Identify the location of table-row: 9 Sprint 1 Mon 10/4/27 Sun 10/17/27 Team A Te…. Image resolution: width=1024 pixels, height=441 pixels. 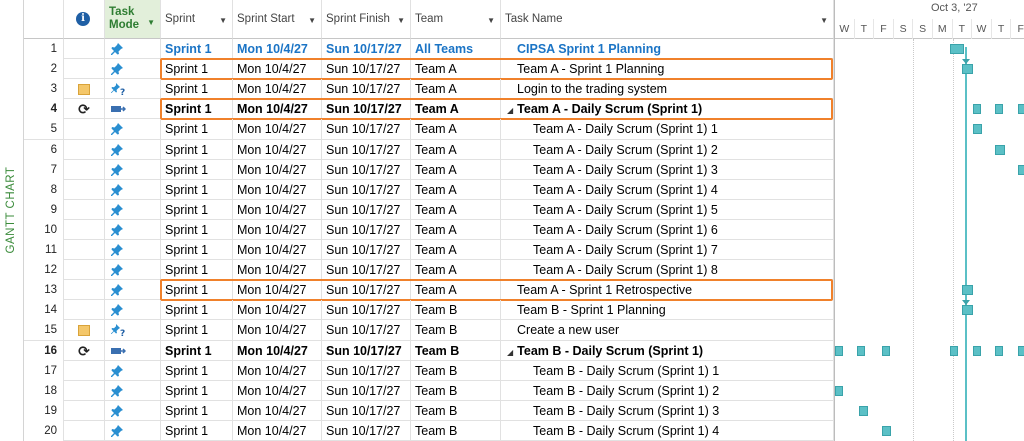
(429, 209).